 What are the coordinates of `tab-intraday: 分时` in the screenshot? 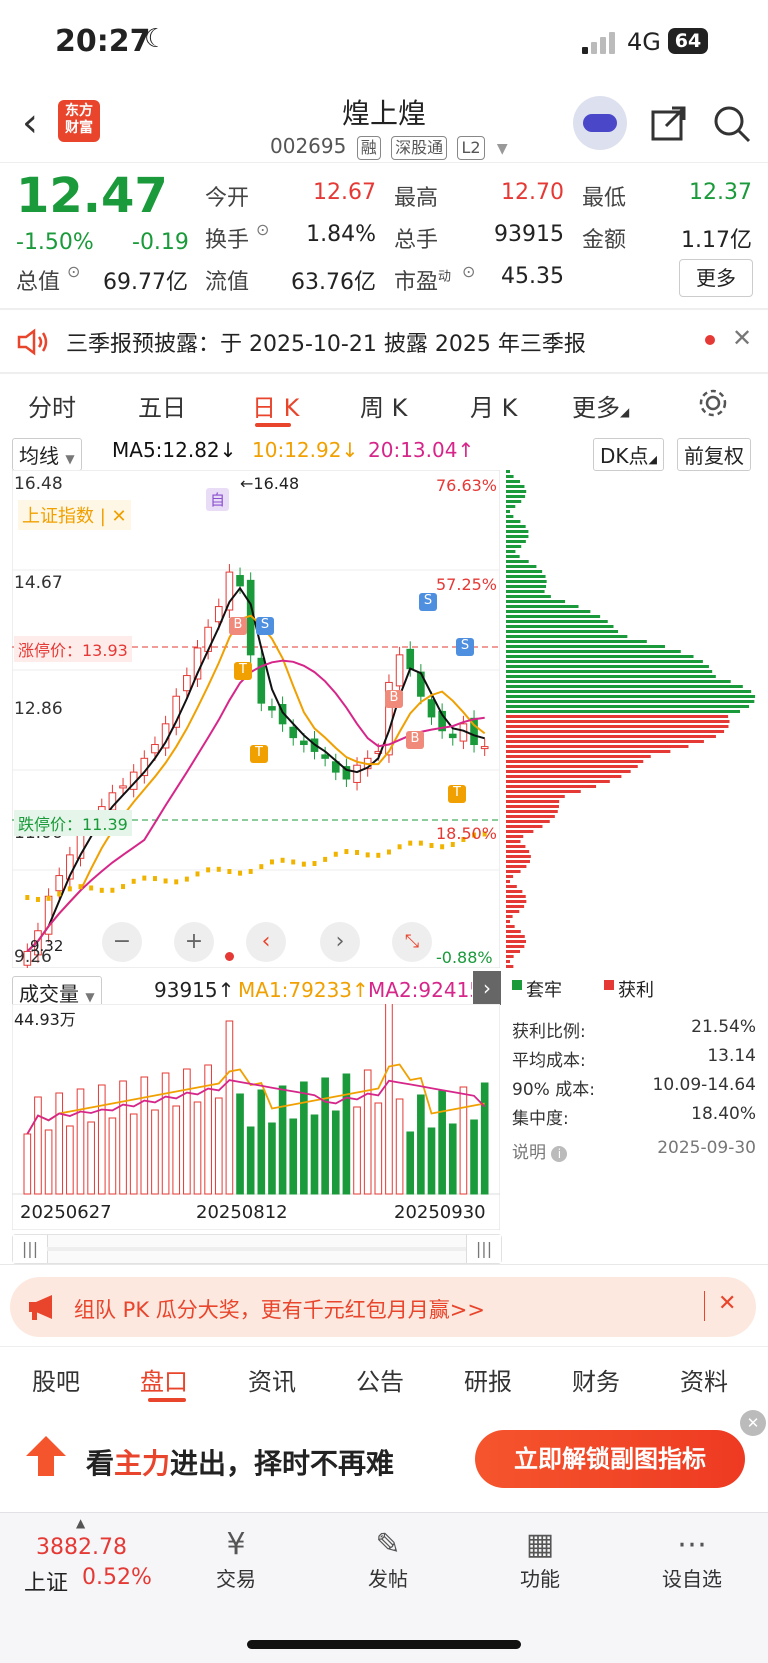 It's located at (52, 405).